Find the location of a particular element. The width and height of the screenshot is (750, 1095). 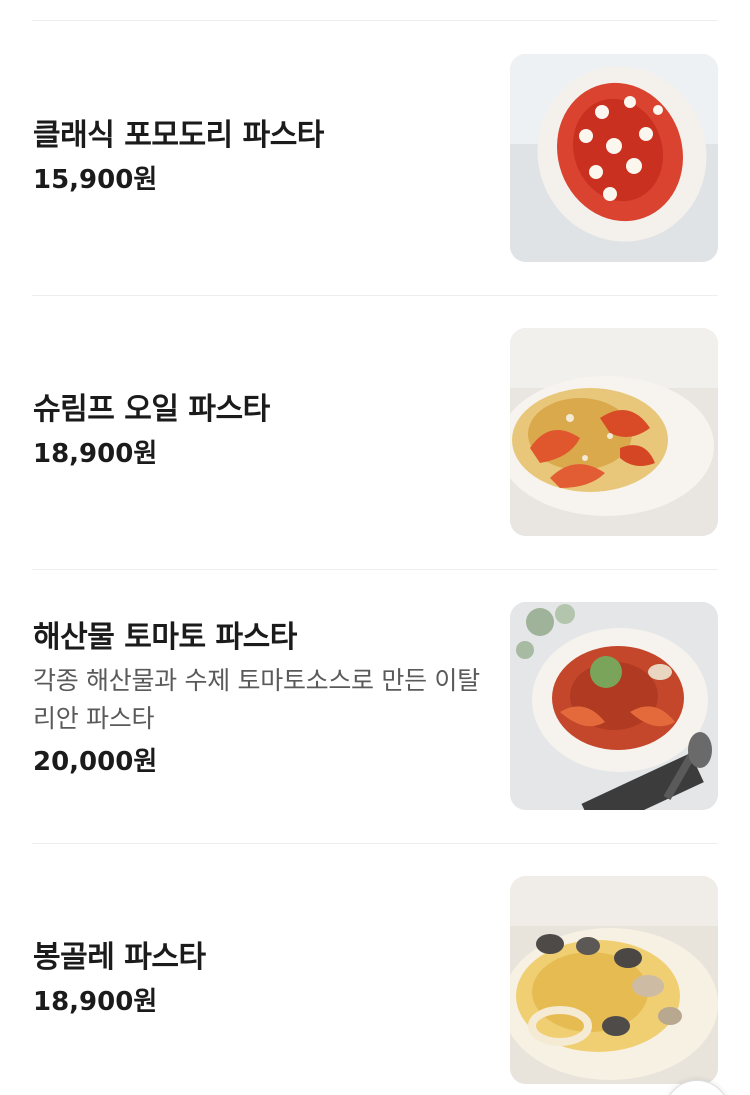

seafood-pasta-photo is located at coordinates (614, 706).